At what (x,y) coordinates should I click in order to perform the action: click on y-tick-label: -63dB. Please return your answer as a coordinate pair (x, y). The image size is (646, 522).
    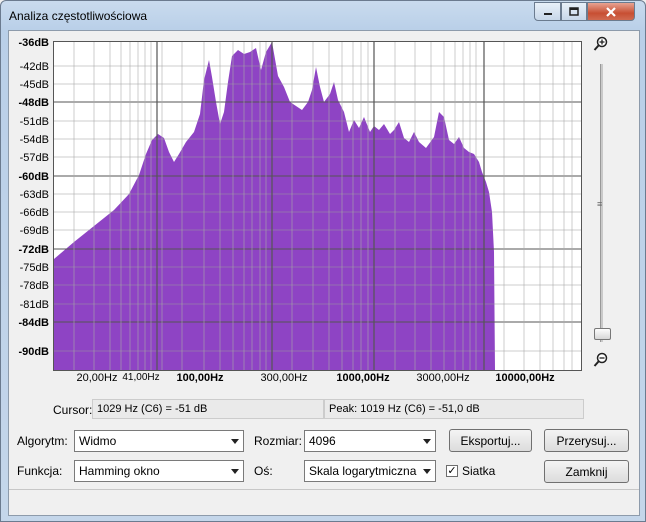
    Looking at the image, I should click on (34, 195).